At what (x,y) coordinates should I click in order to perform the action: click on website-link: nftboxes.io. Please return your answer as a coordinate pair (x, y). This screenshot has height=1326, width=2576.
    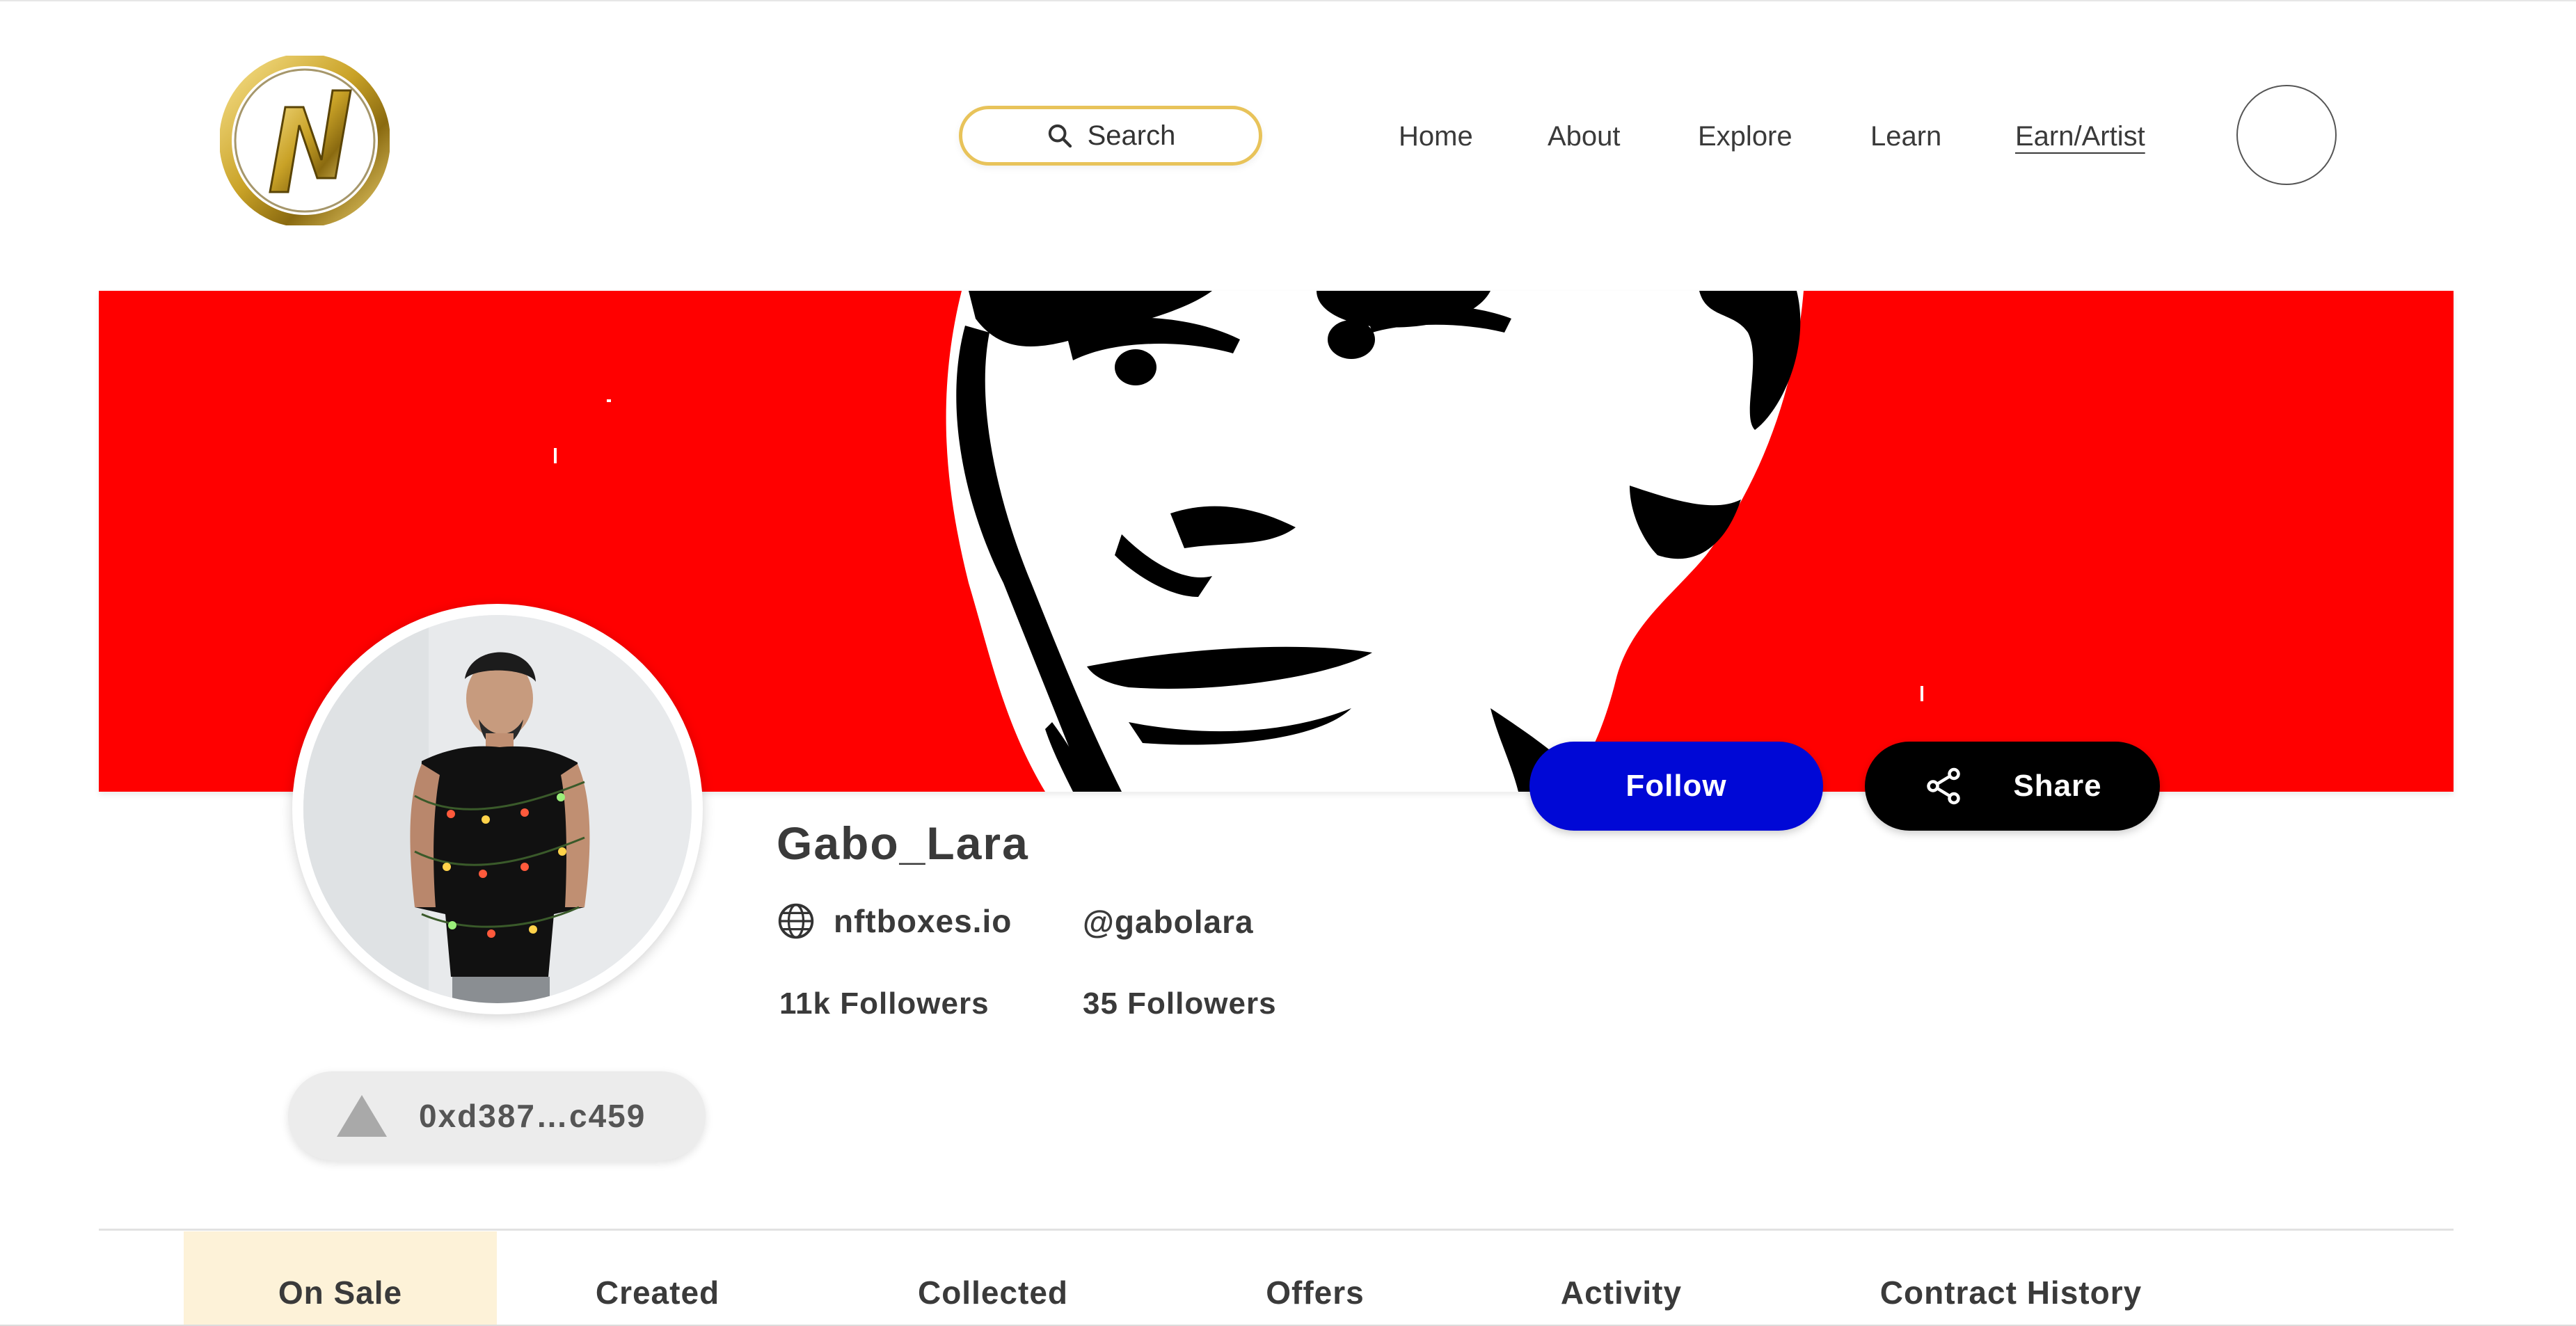
    Looking at the image, I should click on (894, 921).